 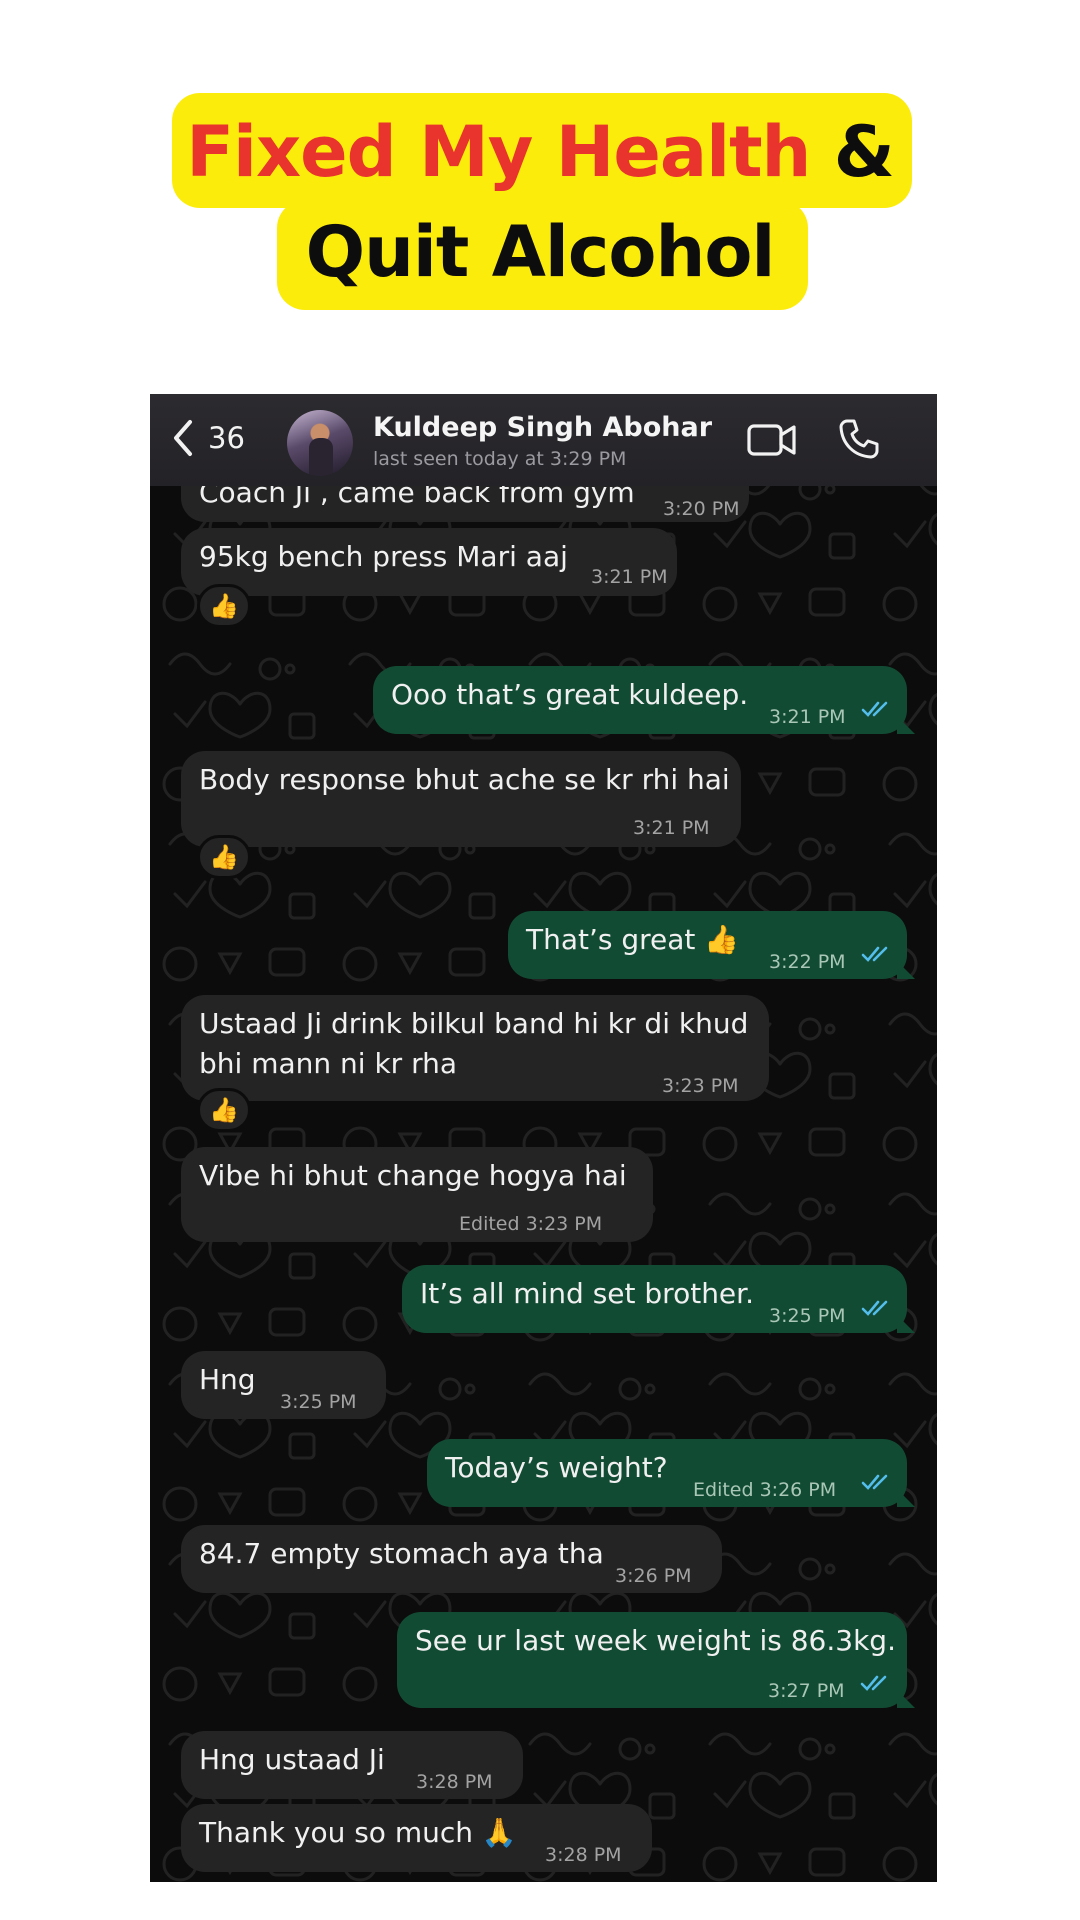 I want to click on back-button: 36, so click(x=208, y=438).